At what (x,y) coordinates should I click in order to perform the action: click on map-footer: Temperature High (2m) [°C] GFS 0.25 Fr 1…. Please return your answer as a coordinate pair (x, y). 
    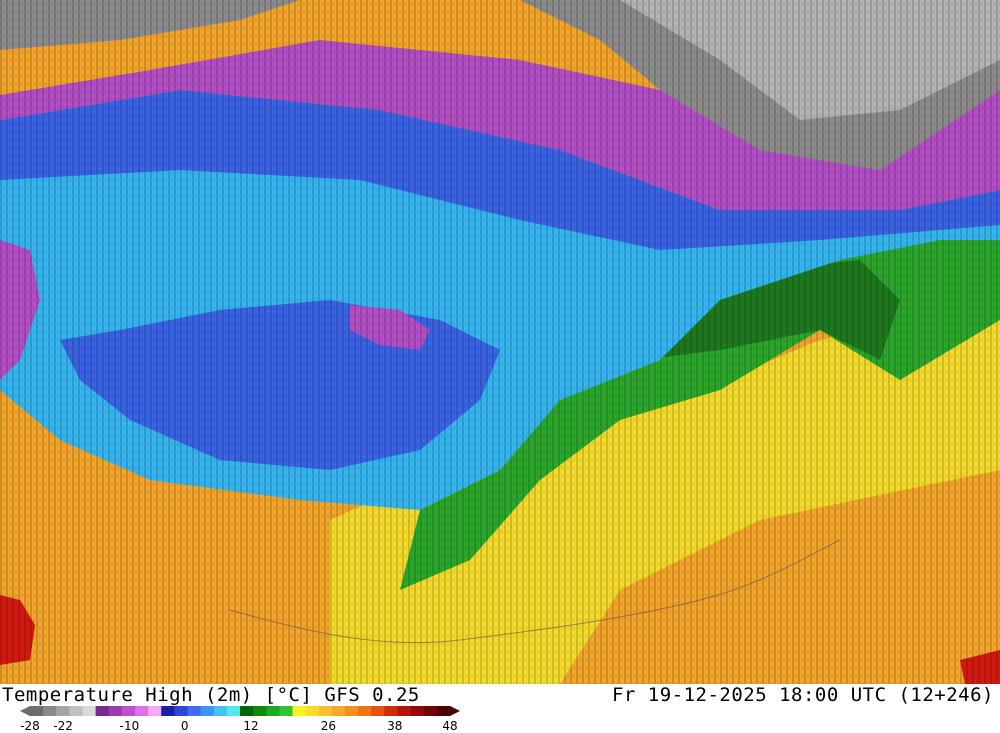
    Looking at the image, I should click on (500, 708).